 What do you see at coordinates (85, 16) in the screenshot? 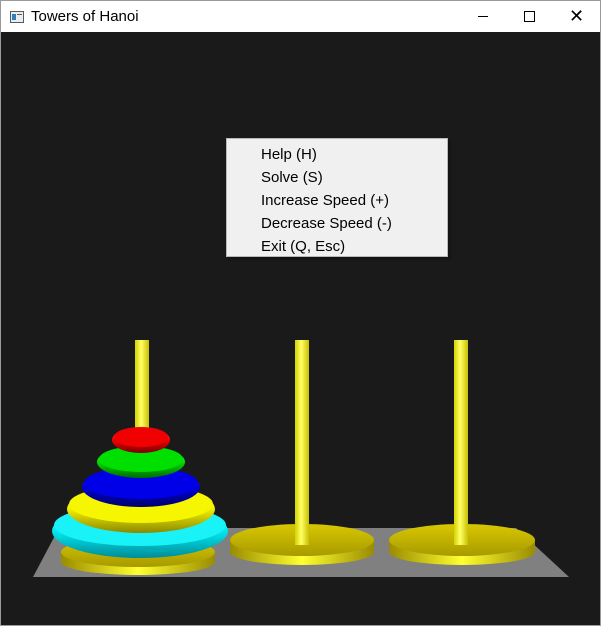
I see `window-title: Towers of Hanoi` at bounding box center [85, 16].